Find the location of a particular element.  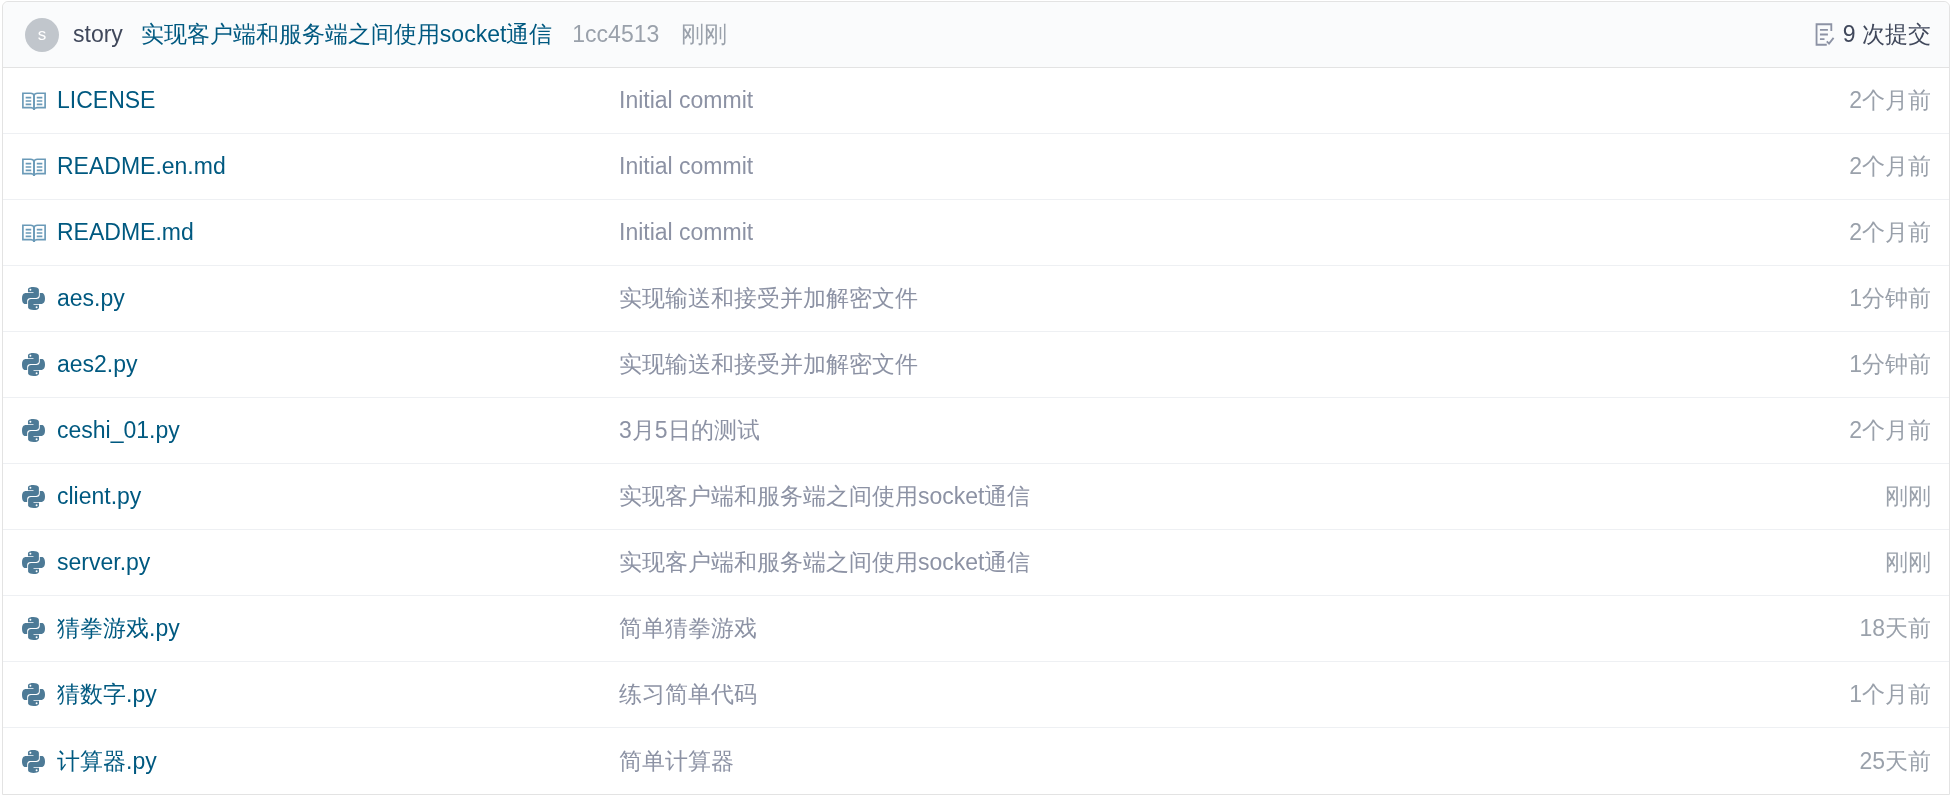

file-name-link: aes.py is located at coordinates (91, 298).